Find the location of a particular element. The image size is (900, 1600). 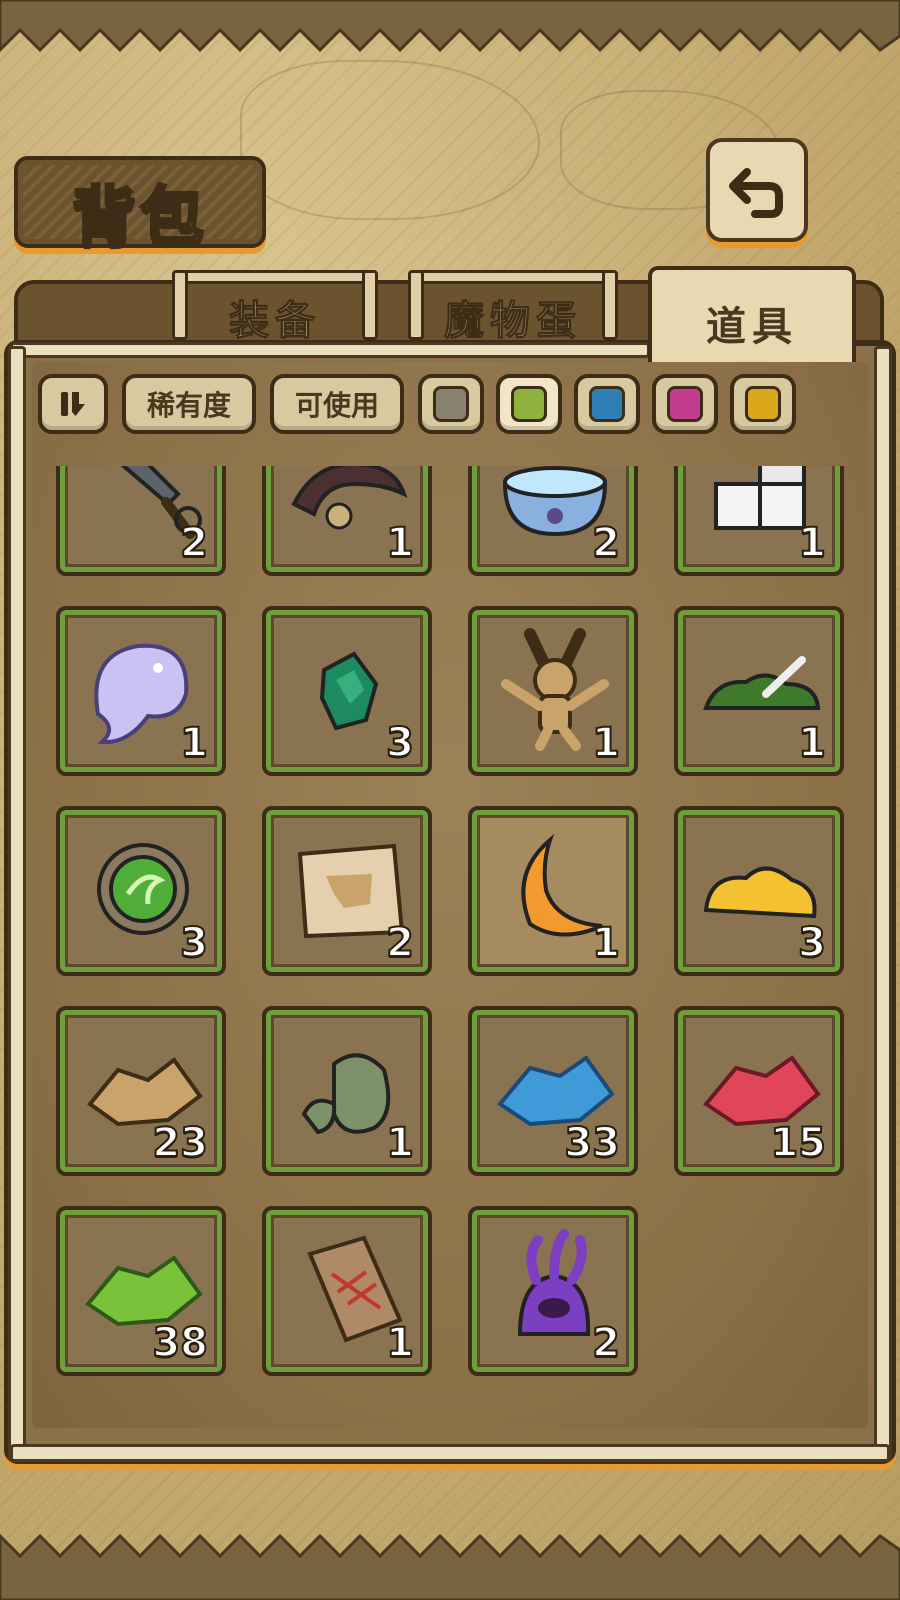

gold-swatch is located at coordinates (763, 404).